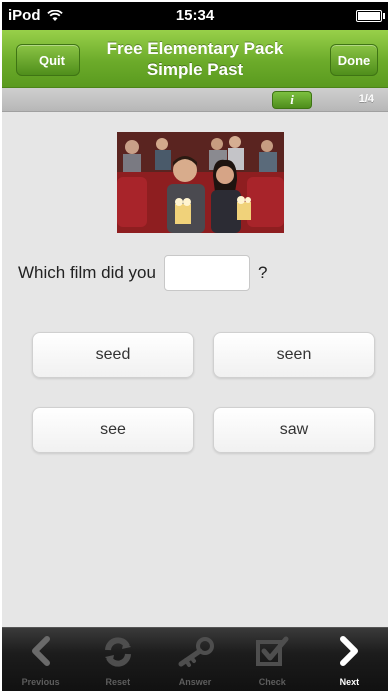  I want to click on reset-label: Reset, so click(118, 682).